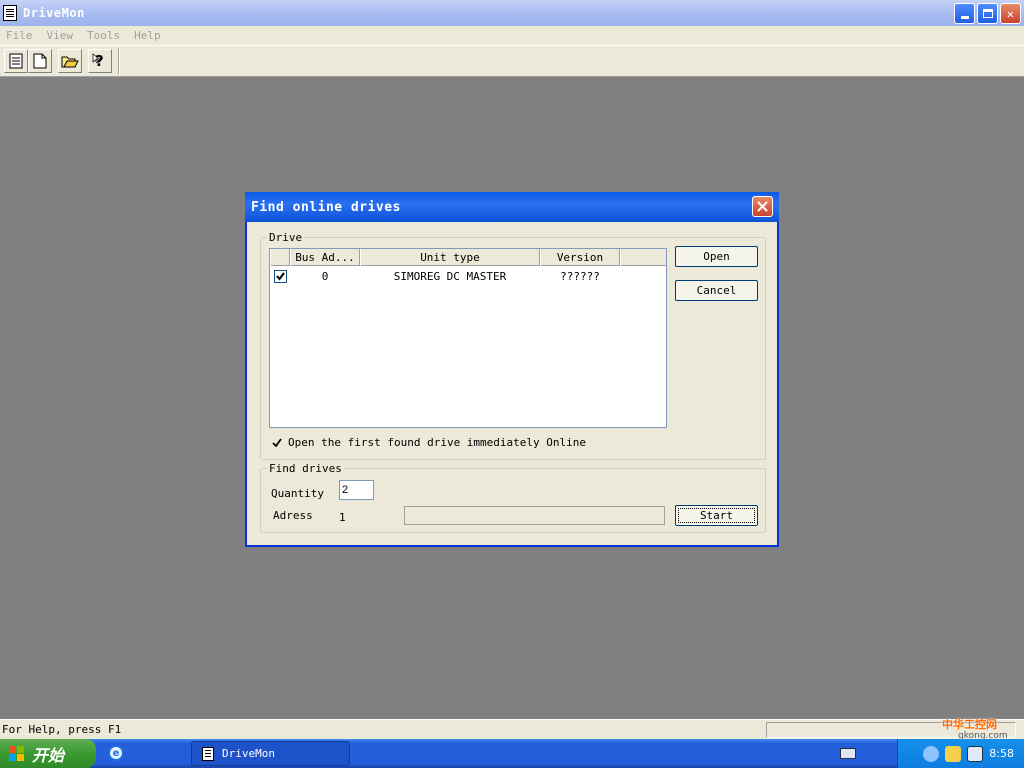 The height and width of the screenshot is (768, 1024). I want to click on drive-group-label: Drive, so click(286, 237).